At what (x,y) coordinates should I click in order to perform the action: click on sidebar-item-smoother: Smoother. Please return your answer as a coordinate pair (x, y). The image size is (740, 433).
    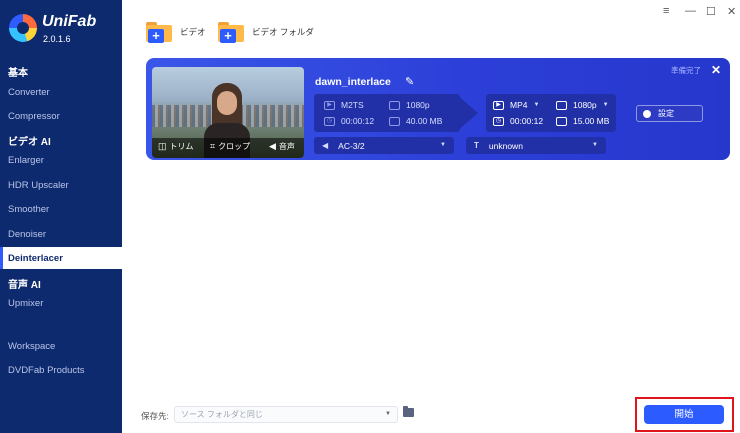
    Looking at the image, I should click on (28, 209).